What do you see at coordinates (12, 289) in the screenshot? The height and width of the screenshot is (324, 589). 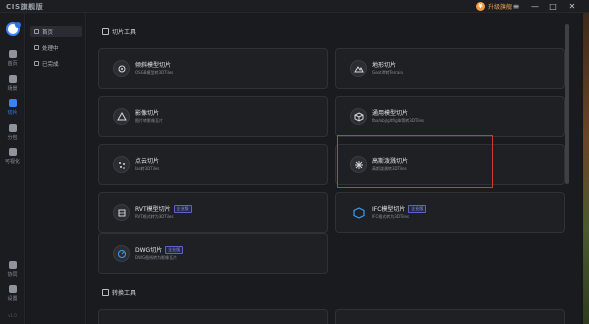 I see `gear-icon` at bounding box center [12, 289].